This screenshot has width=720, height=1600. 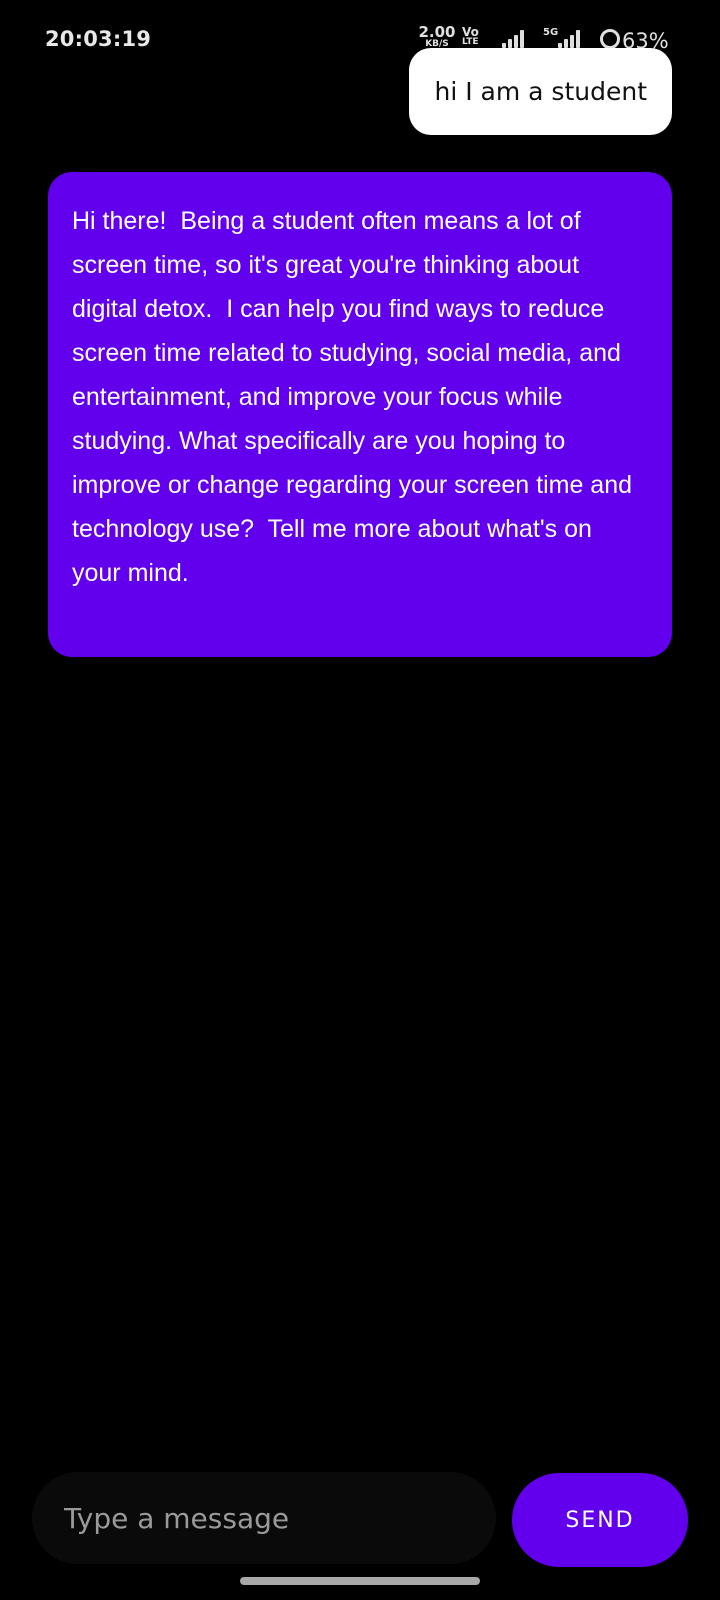 I want to click on user-message-text: hi I am a student, so click(x=540, y=91).